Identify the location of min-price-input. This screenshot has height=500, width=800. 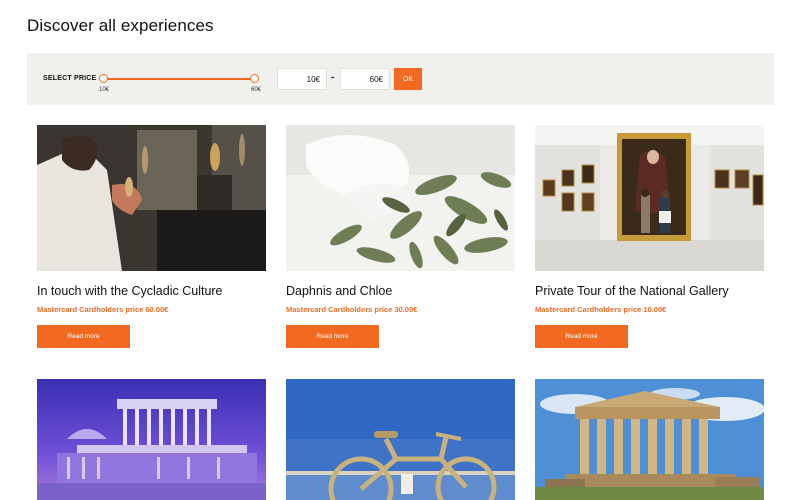
(302, 79).